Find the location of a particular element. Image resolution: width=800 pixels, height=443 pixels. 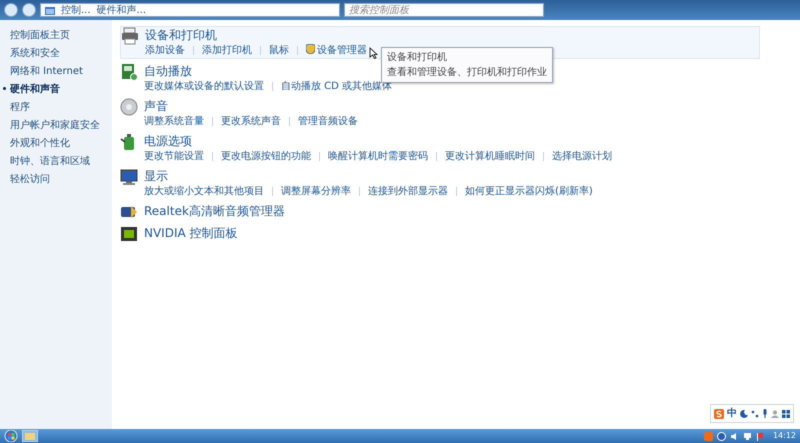

back-button is located at coordinates (11, 10).